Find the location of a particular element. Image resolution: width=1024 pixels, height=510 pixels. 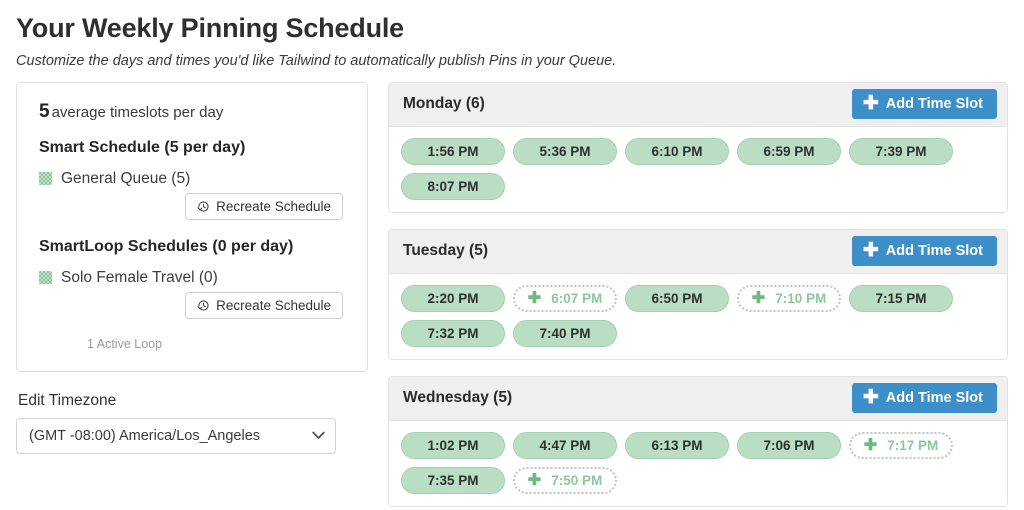

time-slot-label: 7:06 PM is located at coordinates (789, 445).